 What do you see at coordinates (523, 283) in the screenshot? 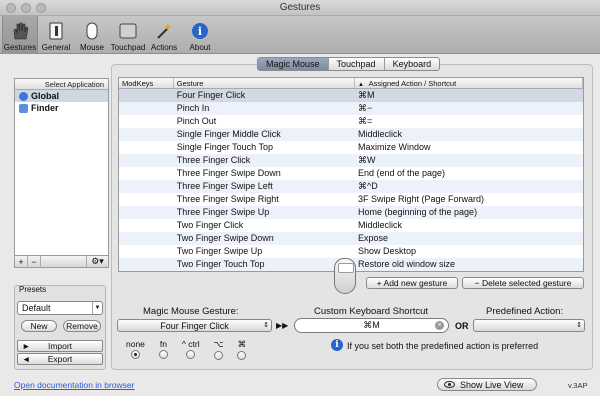
I see `delete-gesture-button: − Delete selected gesture` at bounding box center [523, 283].